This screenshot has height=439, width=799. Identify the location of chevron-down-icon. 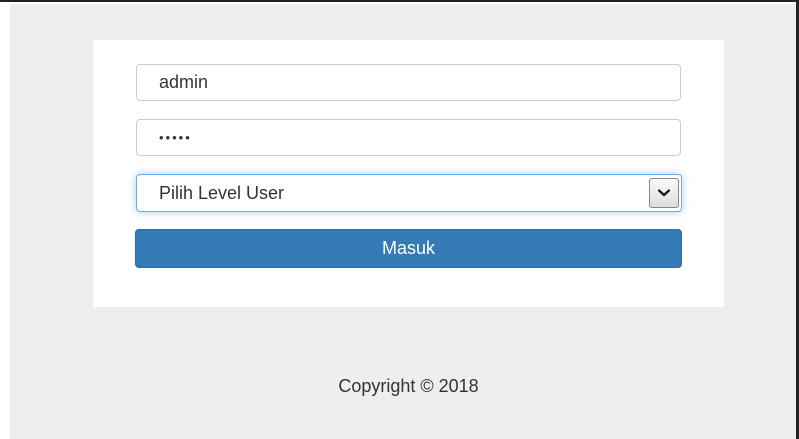
(664, 193).